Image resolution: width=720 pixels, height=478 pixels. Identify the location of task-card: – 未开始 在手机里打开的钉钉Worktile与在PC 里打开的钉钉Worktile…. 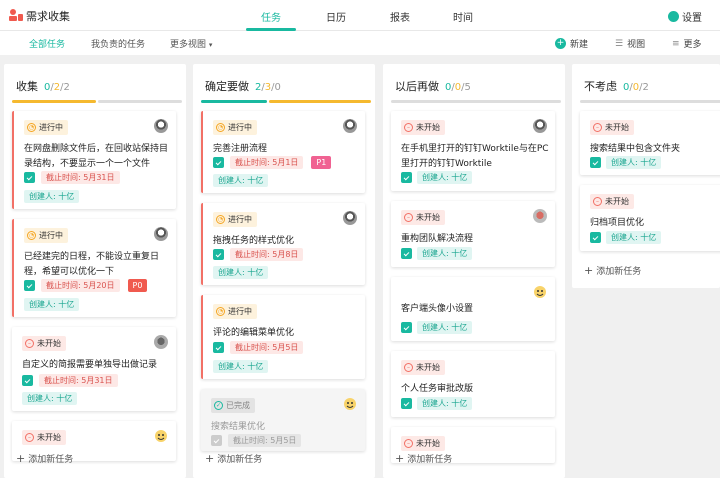
(473, 151).